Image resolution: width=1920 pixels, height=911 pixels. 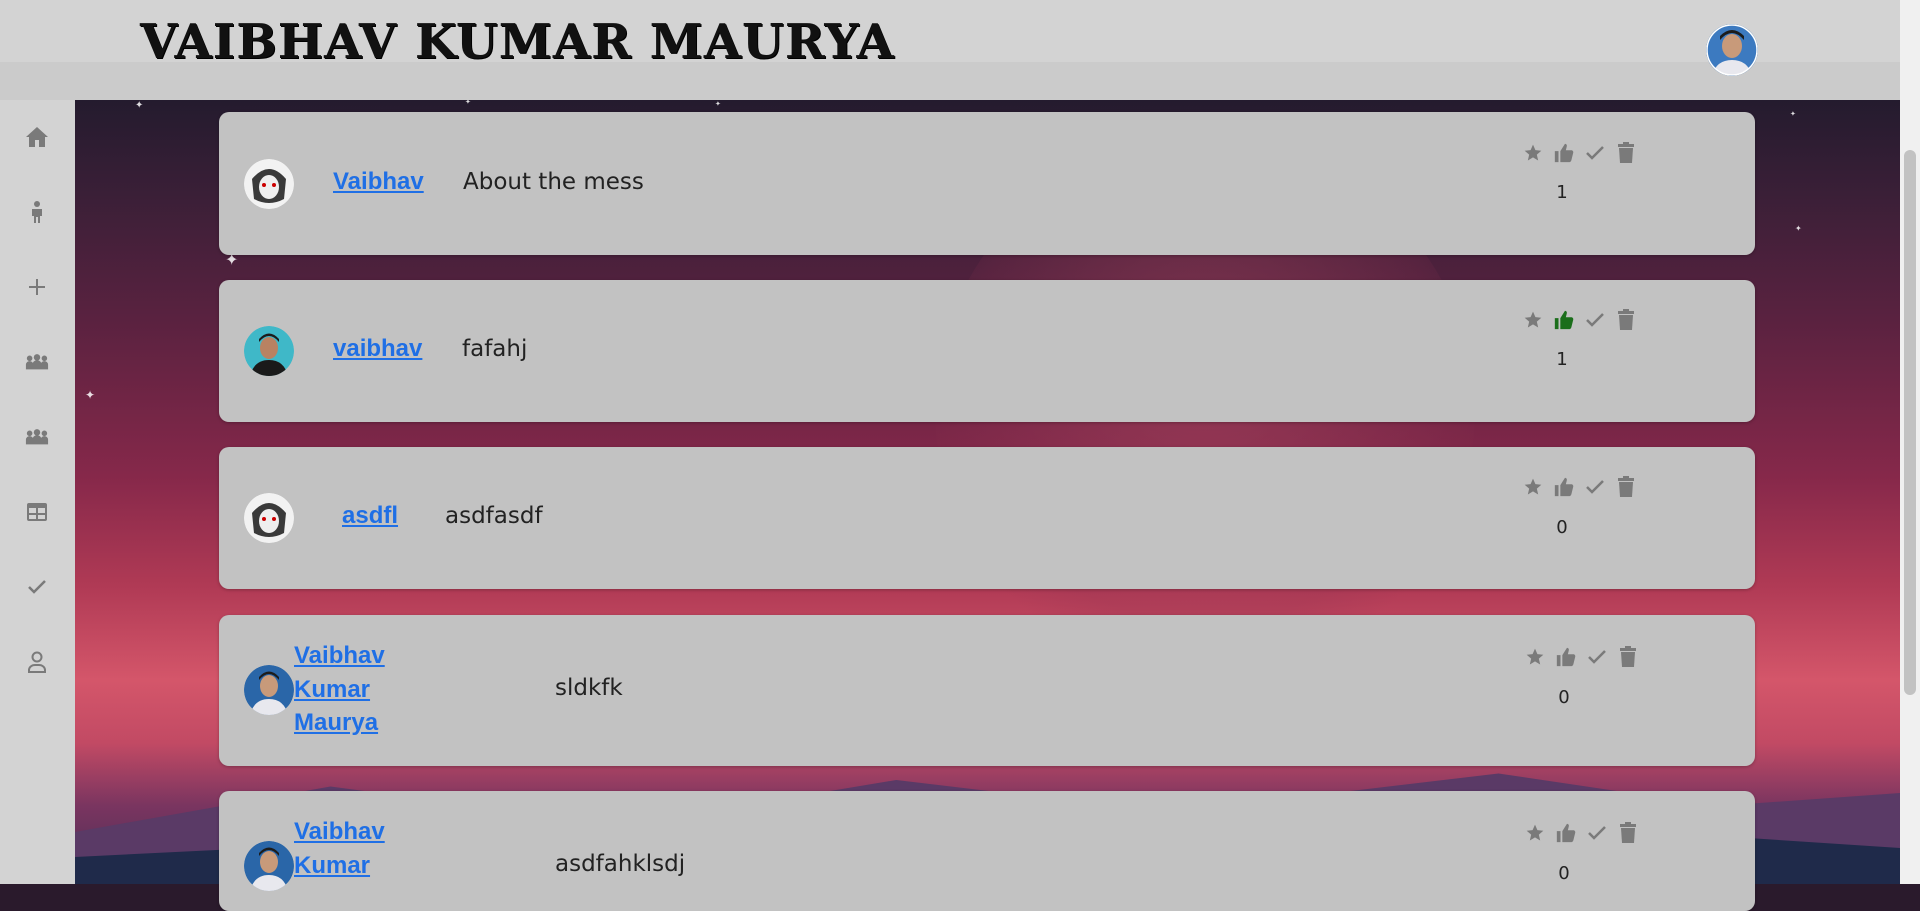 What do you see at coordinates (495, 349) in the screenshot?
I see `post-message: fafahj` at bounding box center [495, 349].